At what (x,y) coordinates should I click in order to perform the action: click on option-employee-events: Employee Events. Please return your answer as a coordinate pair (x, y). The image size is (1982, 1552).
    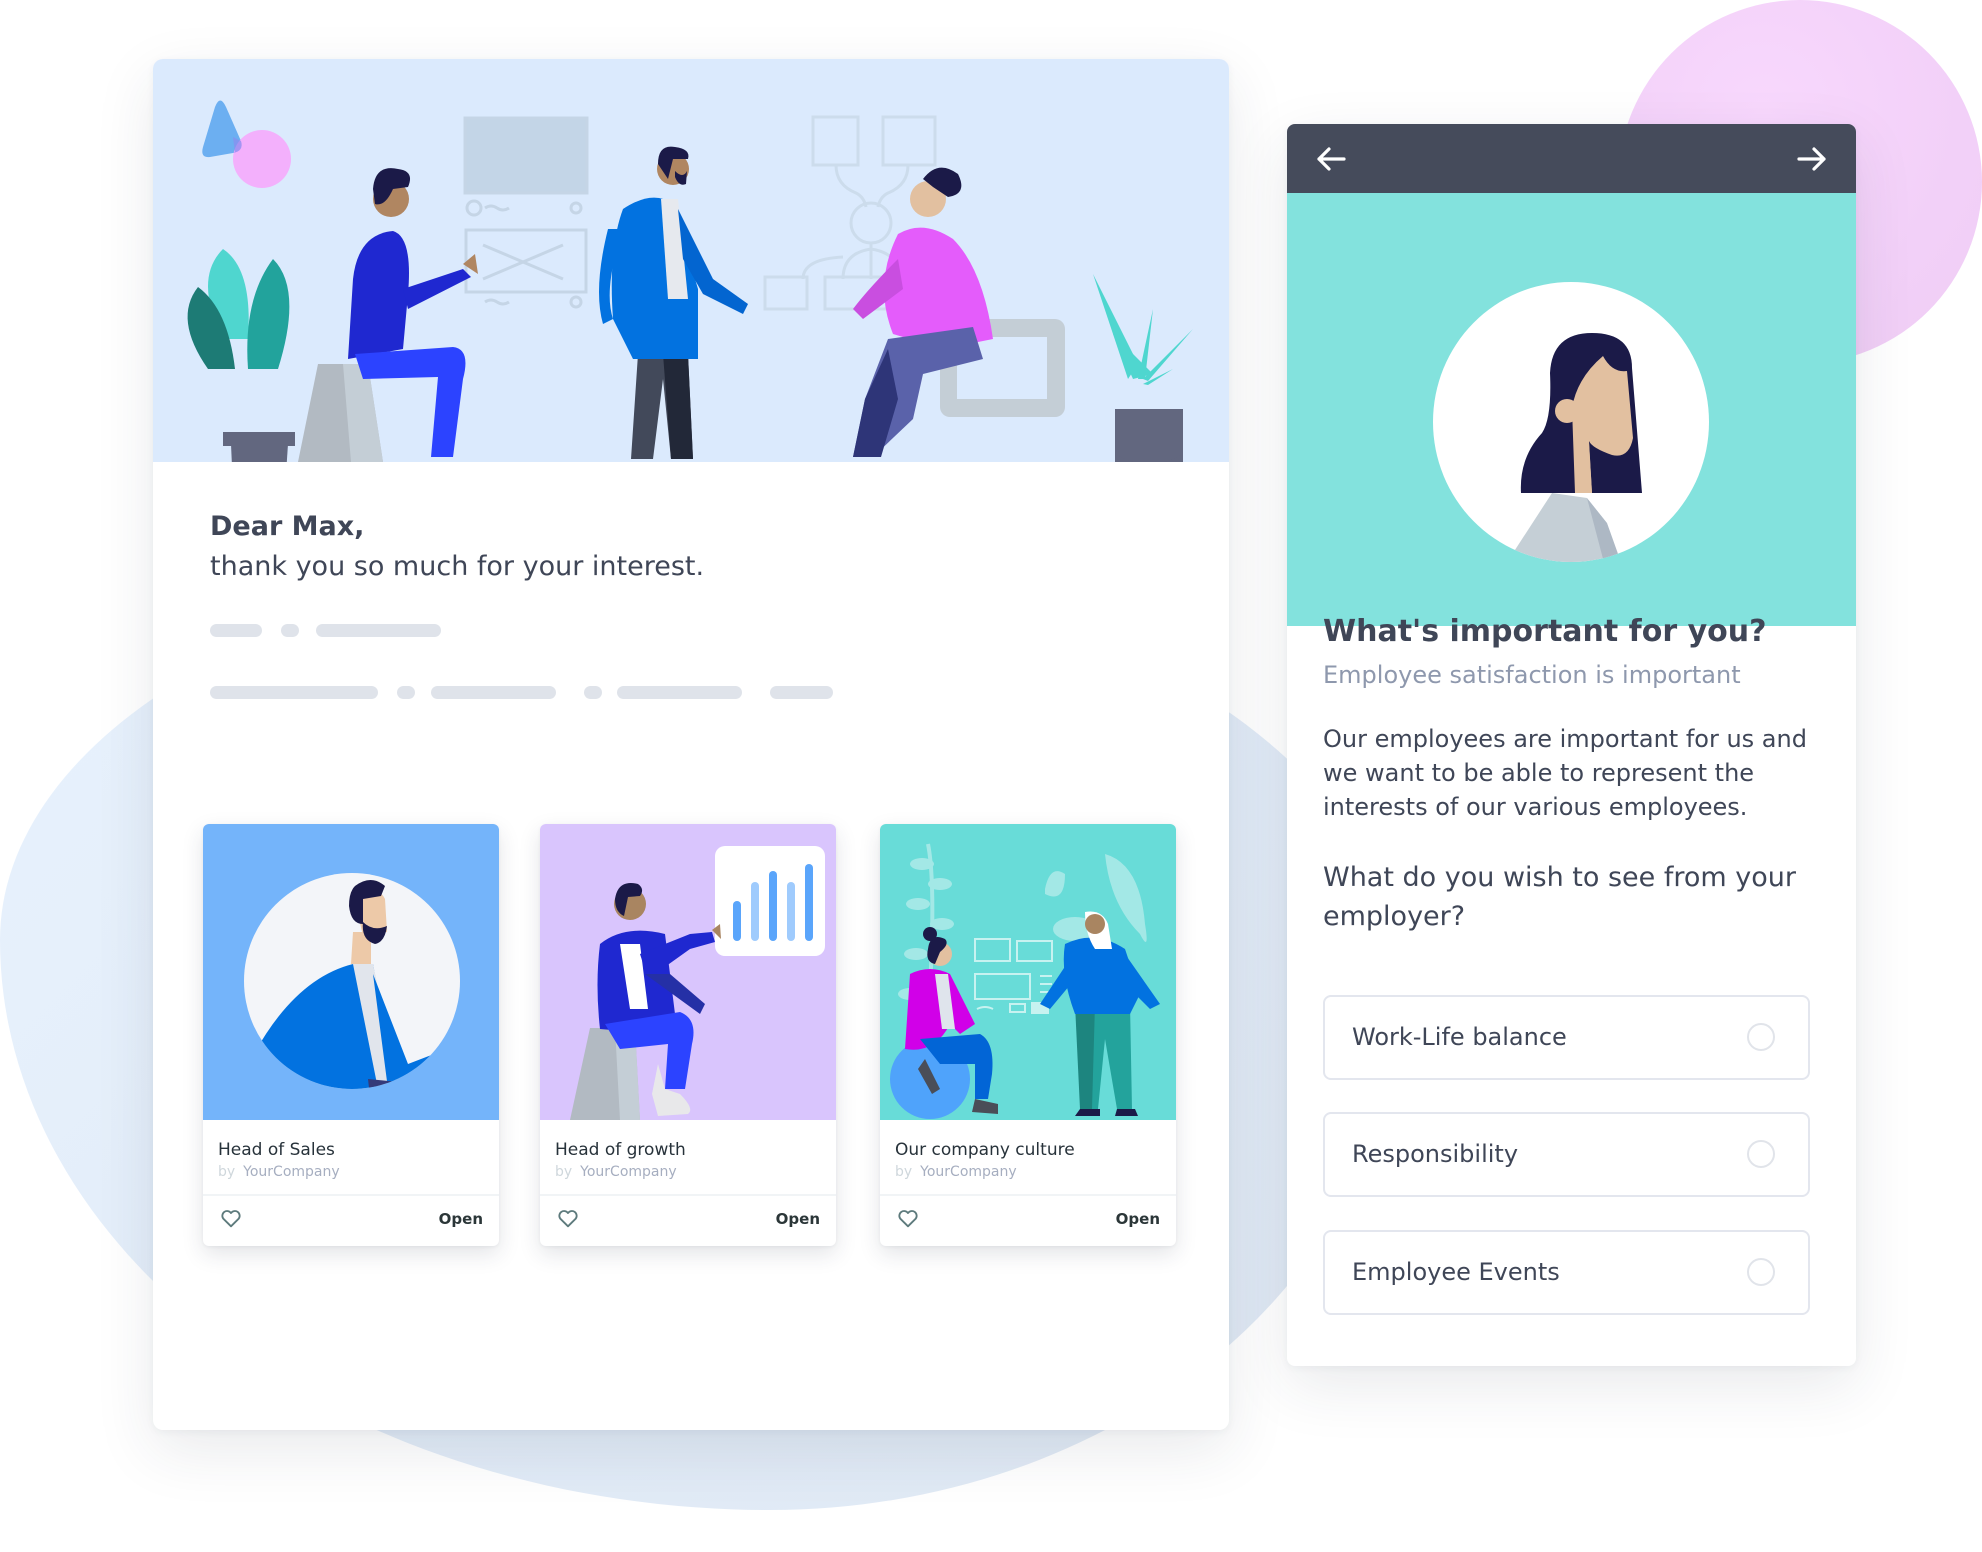
    Looking at the image, I should click on (1566, 1272).